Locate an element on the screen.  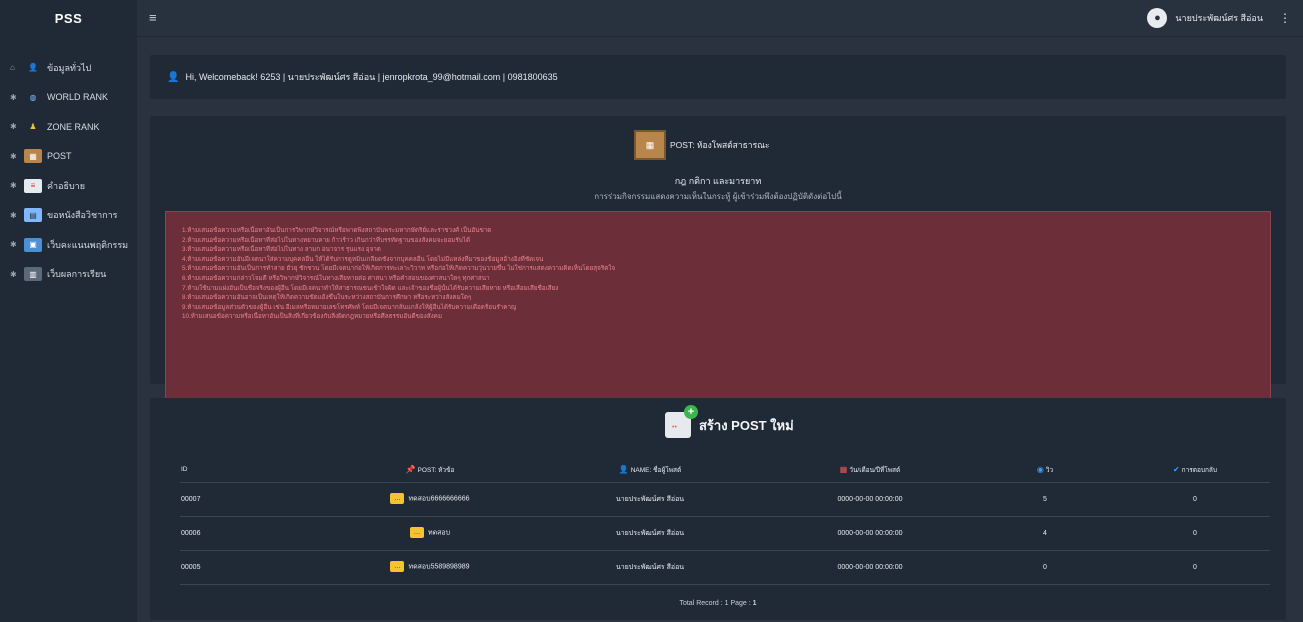
post-topic: … ทดสอบ6666666666 is located at coordinates (430, 499).